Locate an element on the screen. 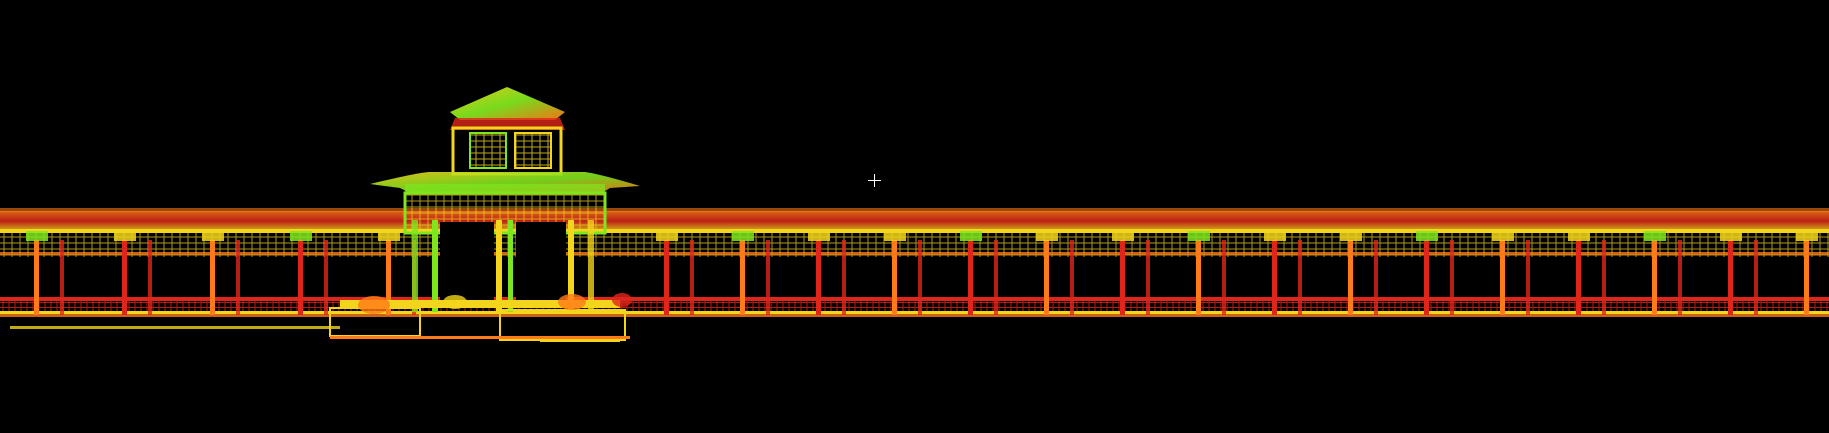  corridor-roof is located at coordinates (914, 220).